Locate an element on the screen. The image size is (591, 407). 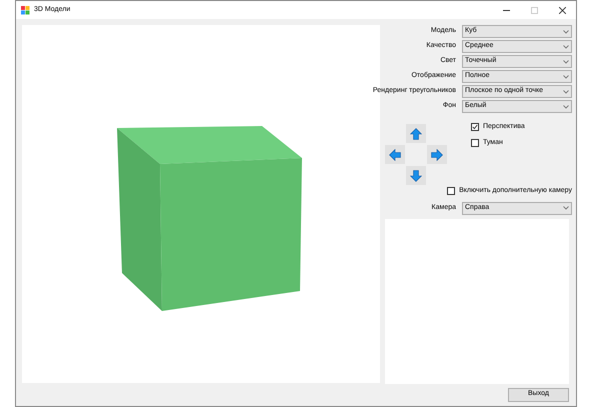
app-icon is located at coordinates (25, 10).